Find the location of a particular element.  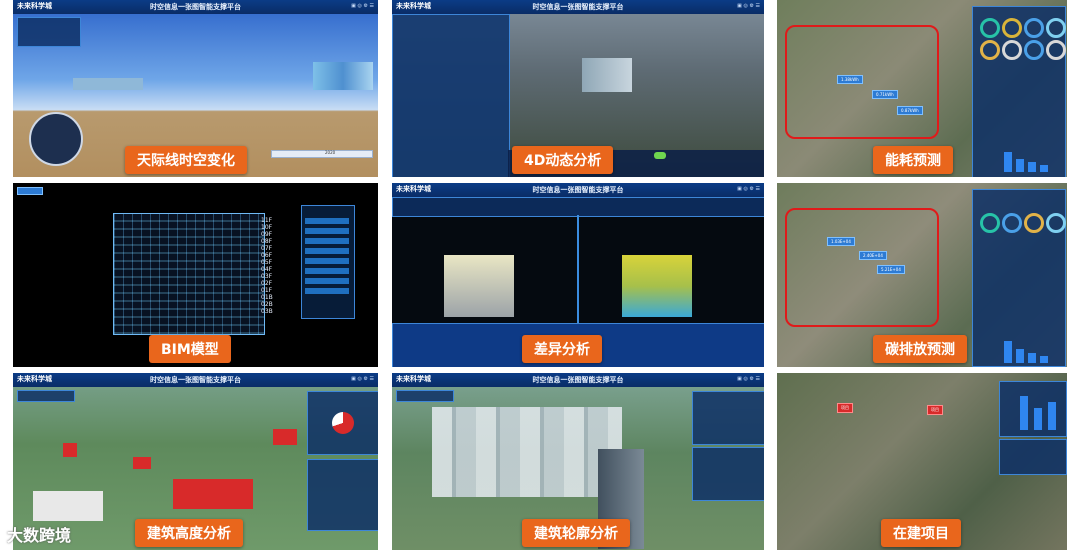

building-cluster is located at coordinates (527, 452).